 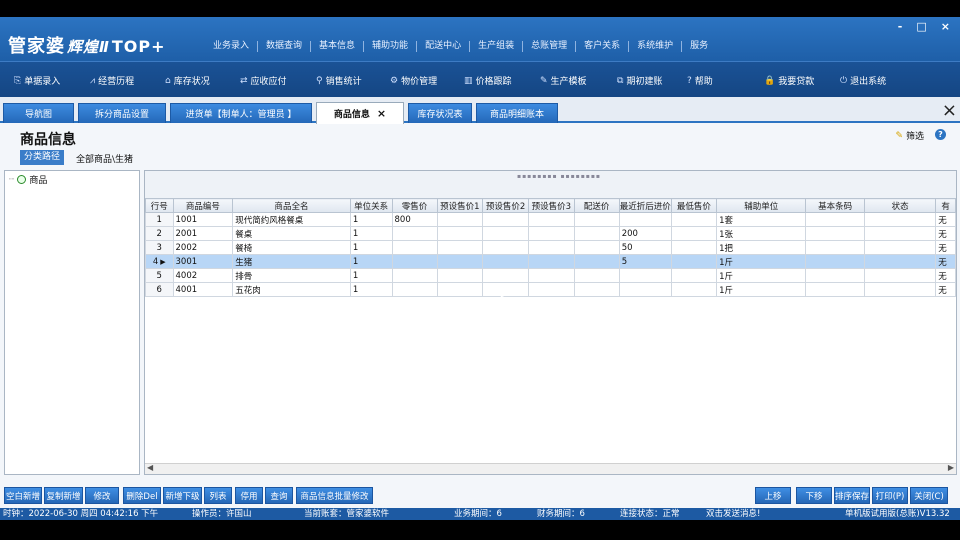 I want to click on table-row: 3 2002 餐椅 1 50 1把 无, so click(x=550, y=247).